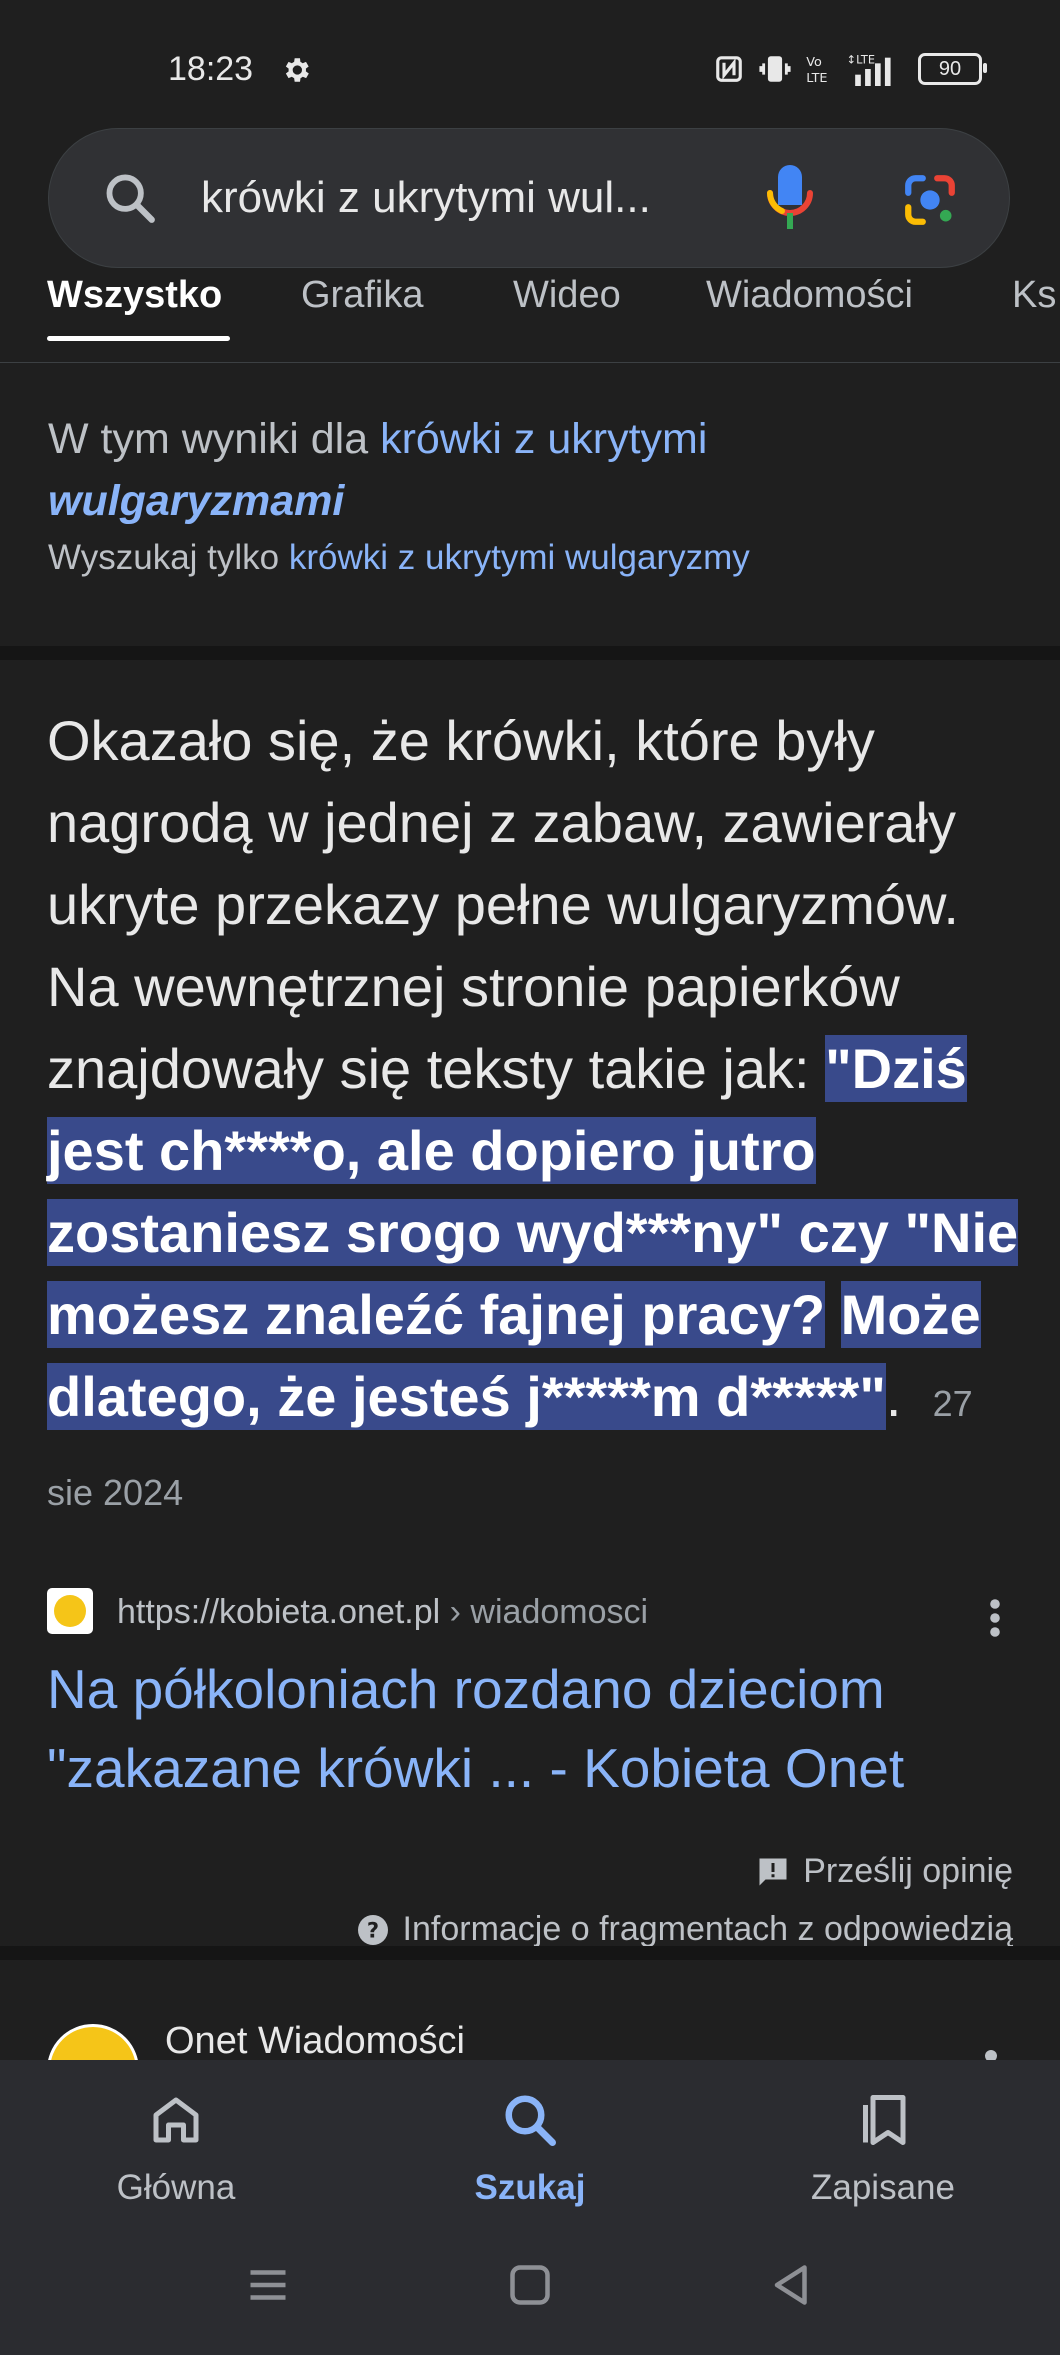 The height and width of the screenshot is (2355, 1060). What do you see at coordinates (196, 501) in the screenshot?
I see `corrected-query-link-bold: wulgaryzmami` at bounding box center [196, 501].